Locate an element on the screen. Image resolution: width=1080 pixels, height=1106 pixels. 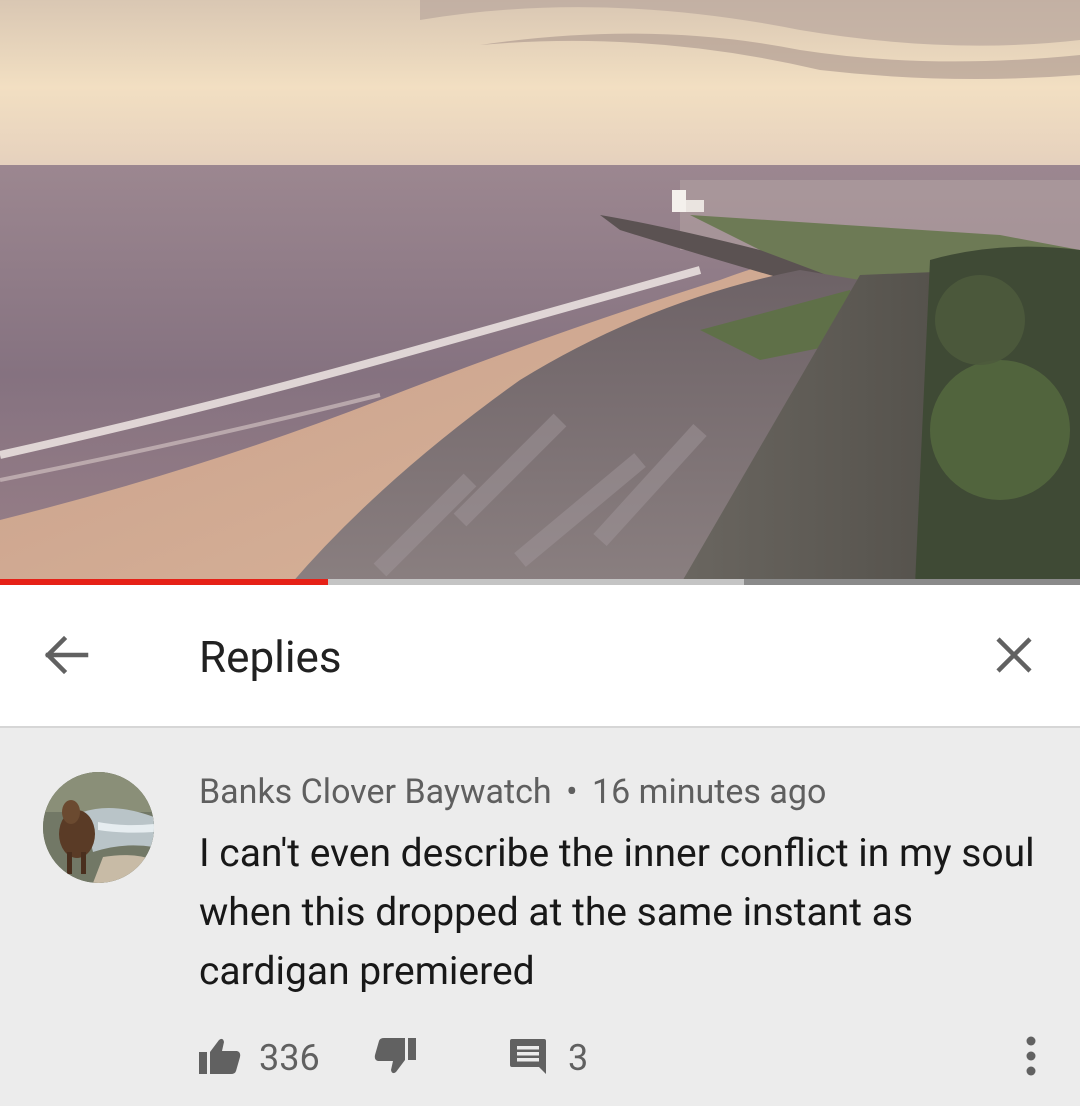
arrow-left-icon is located at coordinates (66, 657).